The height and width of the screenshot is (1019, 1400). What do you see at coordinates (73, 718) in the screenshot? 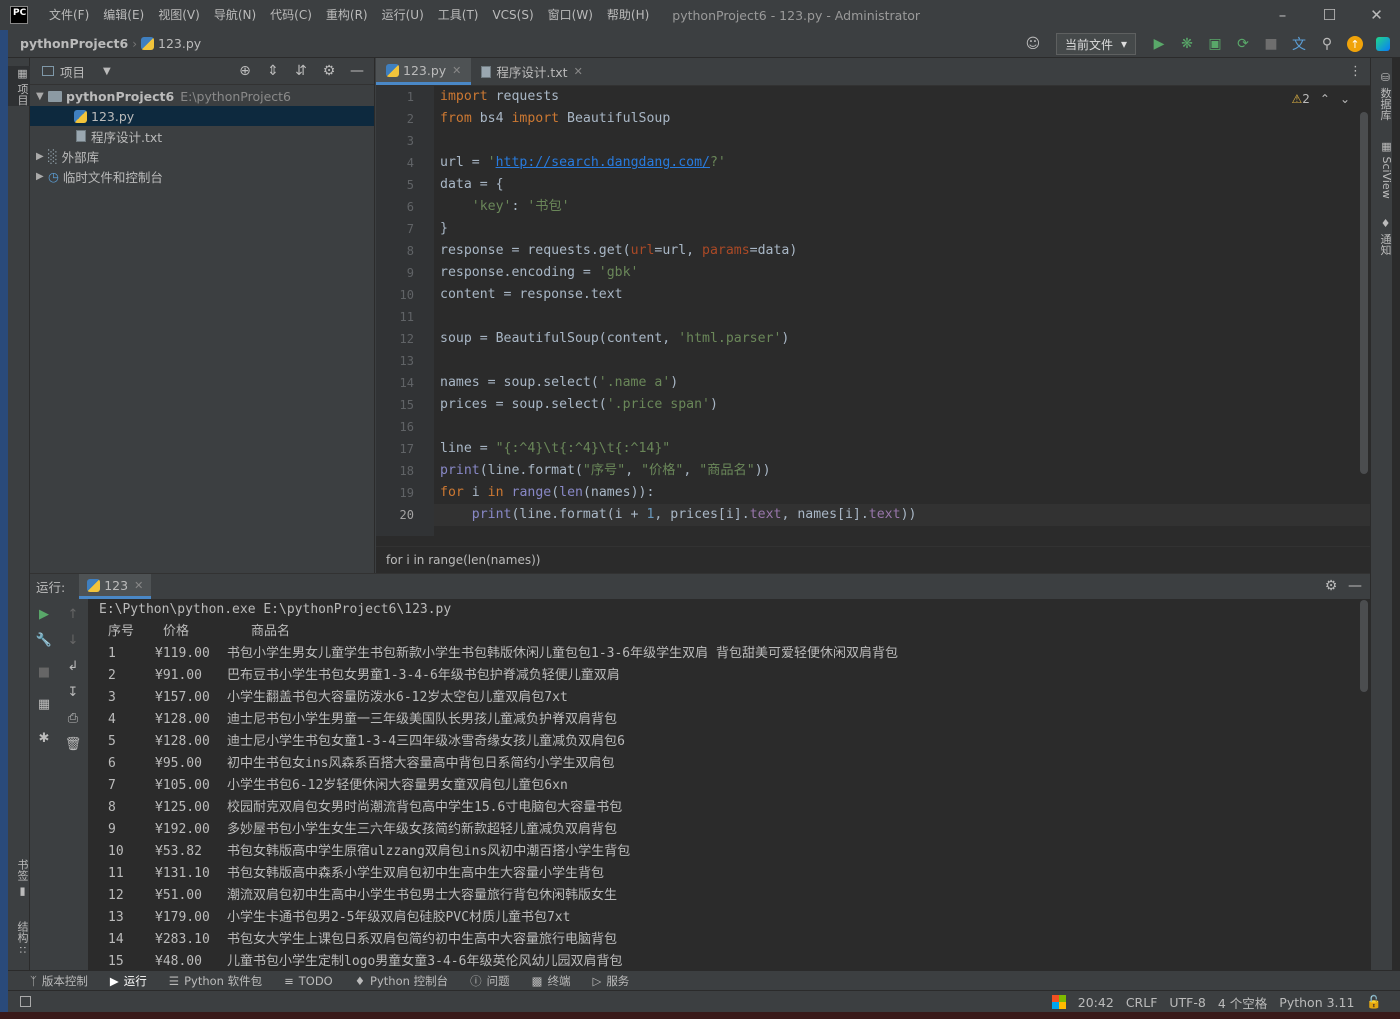
I see `print-icon: ⎙` at bounding box center [73, 718].